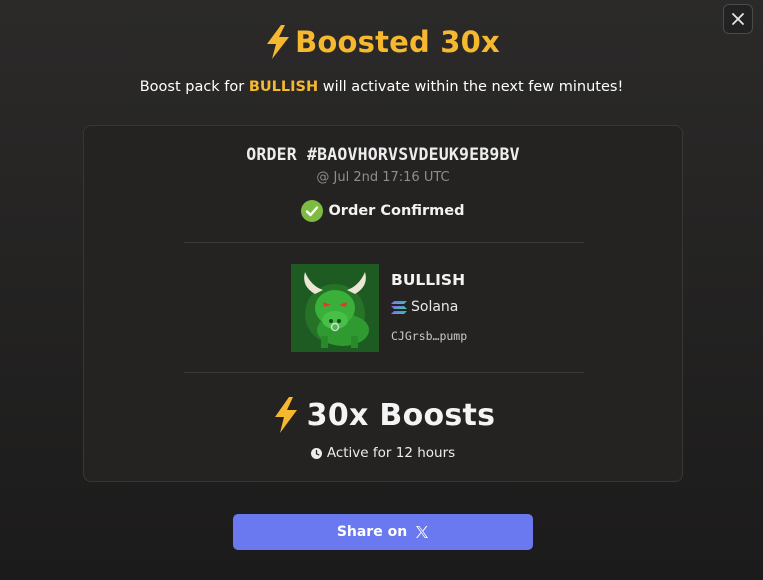 This screenshot has width=763, height=580. I want to click on share-label: Share on, so click(372, 532).